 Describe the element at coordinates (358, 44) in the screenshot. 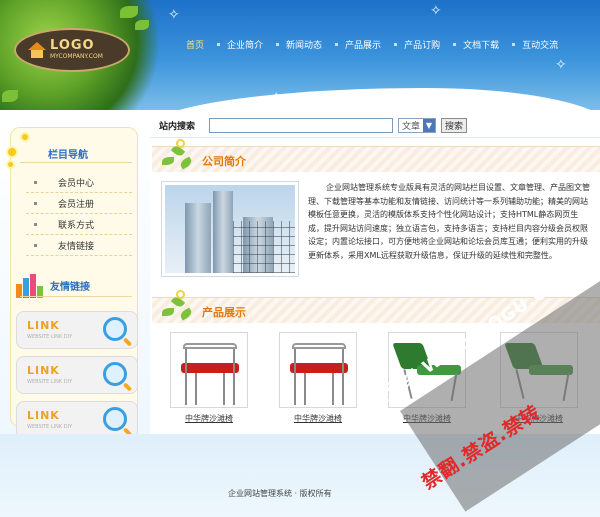

I see `nav-item-products: 产品展示` at that location.